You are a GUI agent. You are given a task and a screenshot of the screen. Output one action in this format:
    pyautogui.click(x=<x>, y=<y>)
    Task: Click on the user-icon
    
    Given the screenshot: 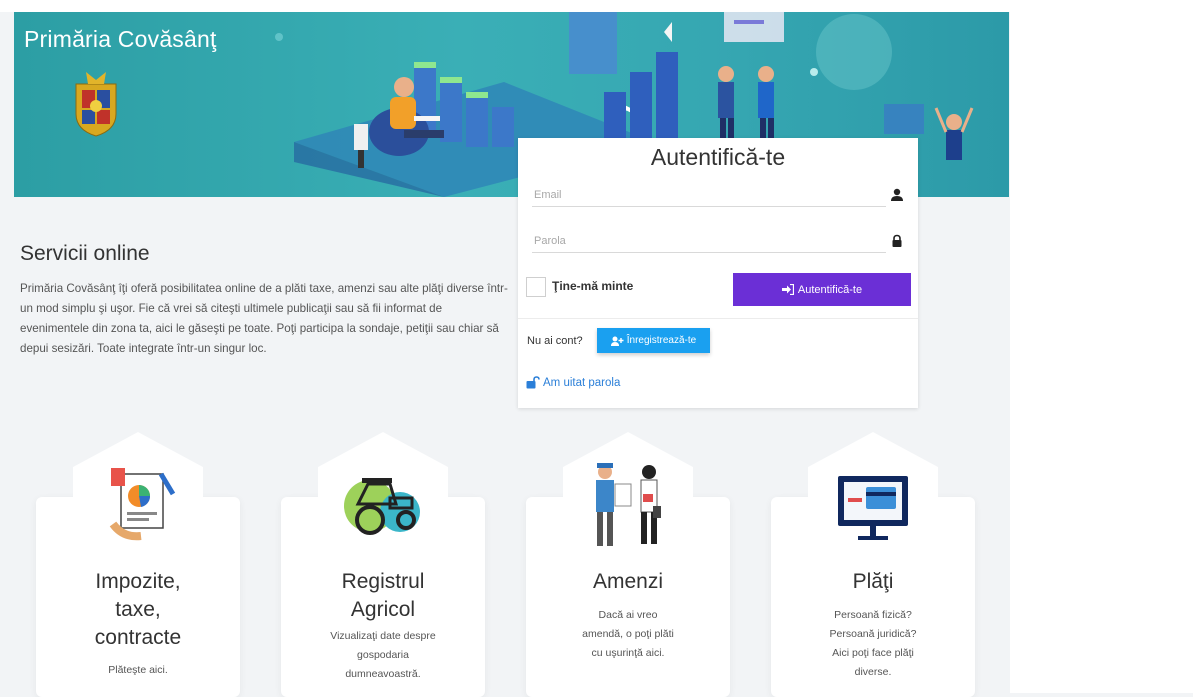 What is the action you would take?
    pyautogui.click(x=897, y=194)
    